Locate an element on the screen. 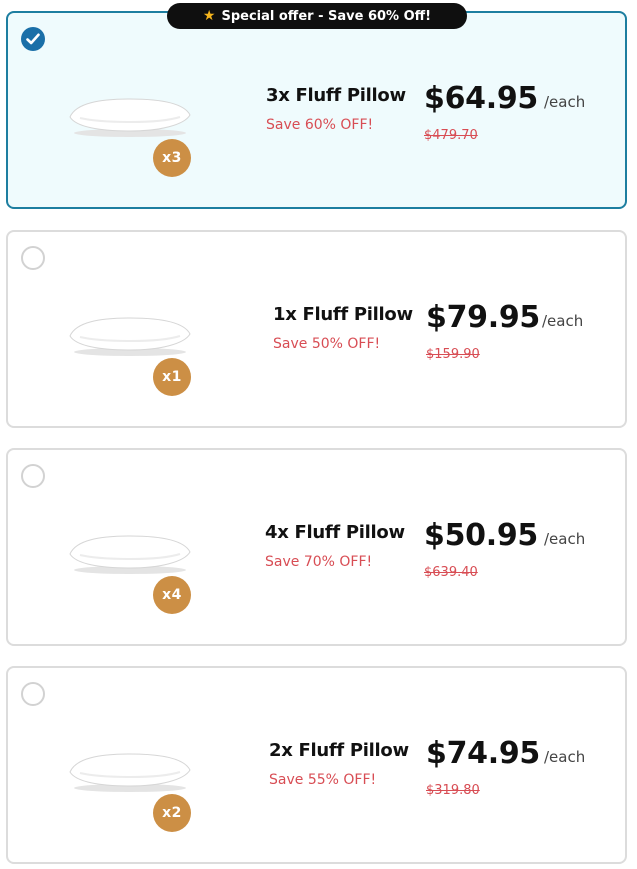 This screenshot has width=637, height=869. unit-price: $74.95 is located at coordinates (483, 753).